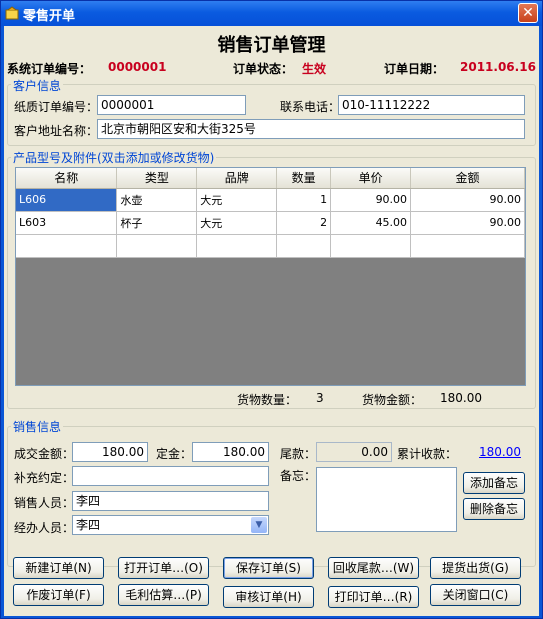 This screenshot has height=619, width=543. Describe the element at coordinates (44, 454) in the screenshot. I see `deal-amount-label: 成交金额：` at that location.